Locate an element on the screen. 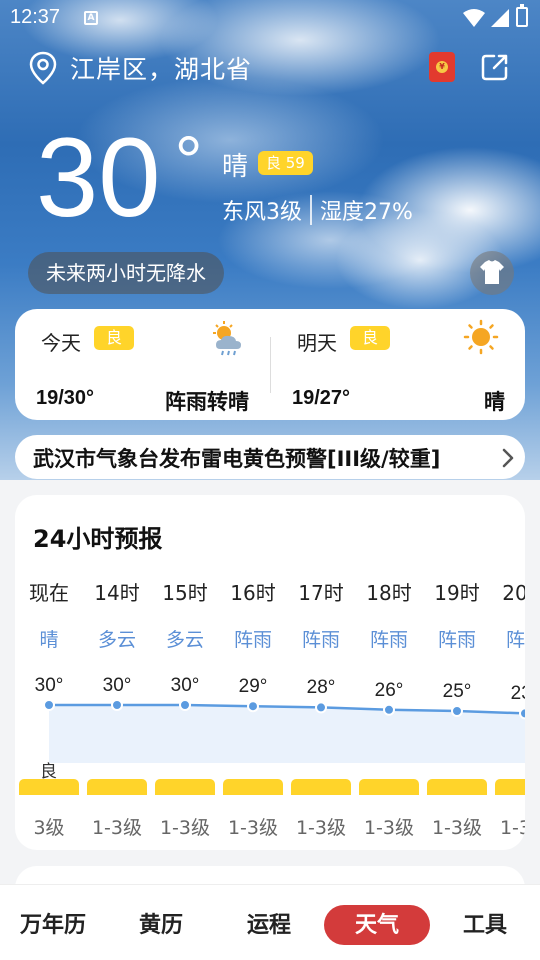 This screenshot has height=960, width=540. day-condition: 阵雨转晴 is located at coordinates (207, 402).